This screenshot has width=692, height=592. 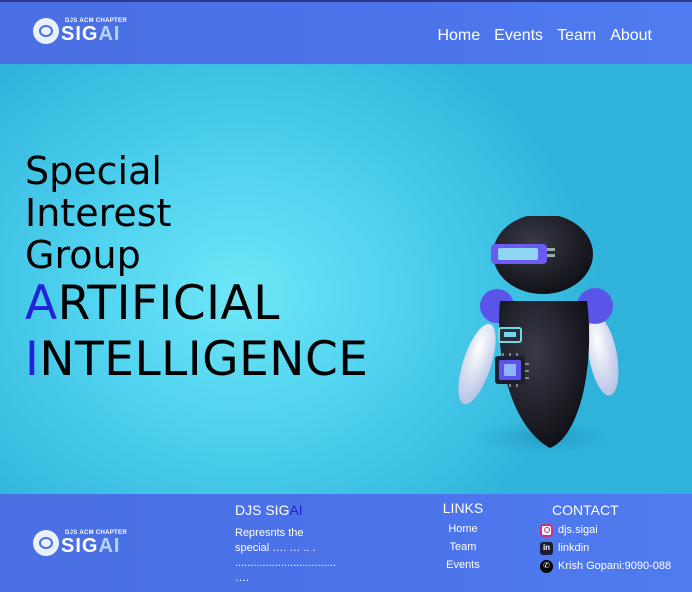 What do you see at coordinates (463, 547) in the screenshot?
I see `footer-link-team: Team` at bounding box center [463, 547].